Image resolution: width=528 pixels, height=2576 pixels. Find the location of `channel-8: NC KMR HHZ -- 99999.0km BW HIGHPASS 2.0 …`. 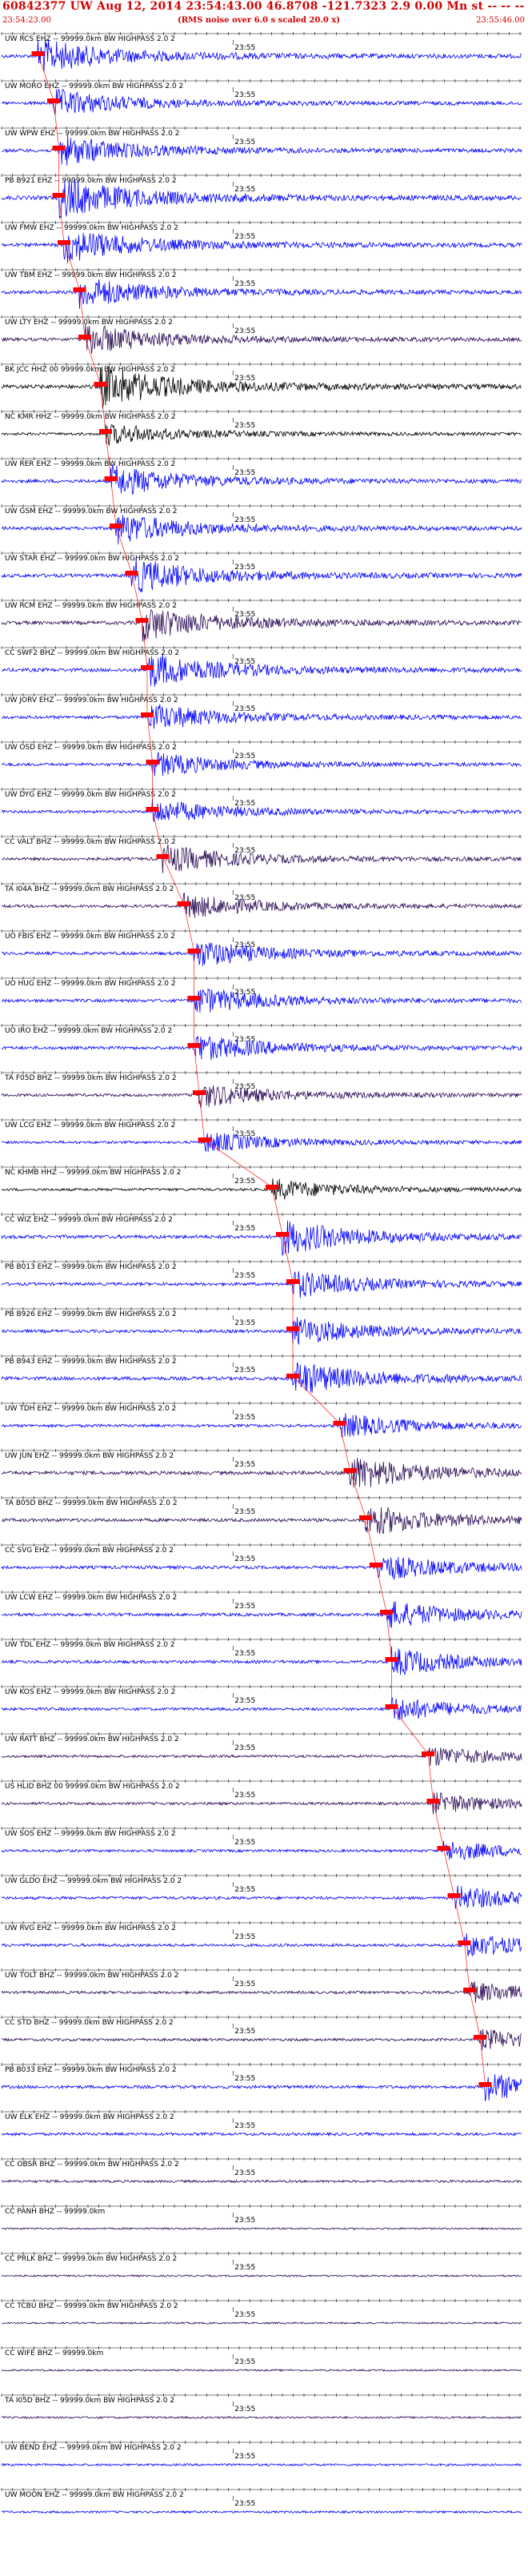

channel-8: NC KMR HHZ -- 99999.0km BW HIGHPASS 2.0 … is located at coordinates (261, 428).